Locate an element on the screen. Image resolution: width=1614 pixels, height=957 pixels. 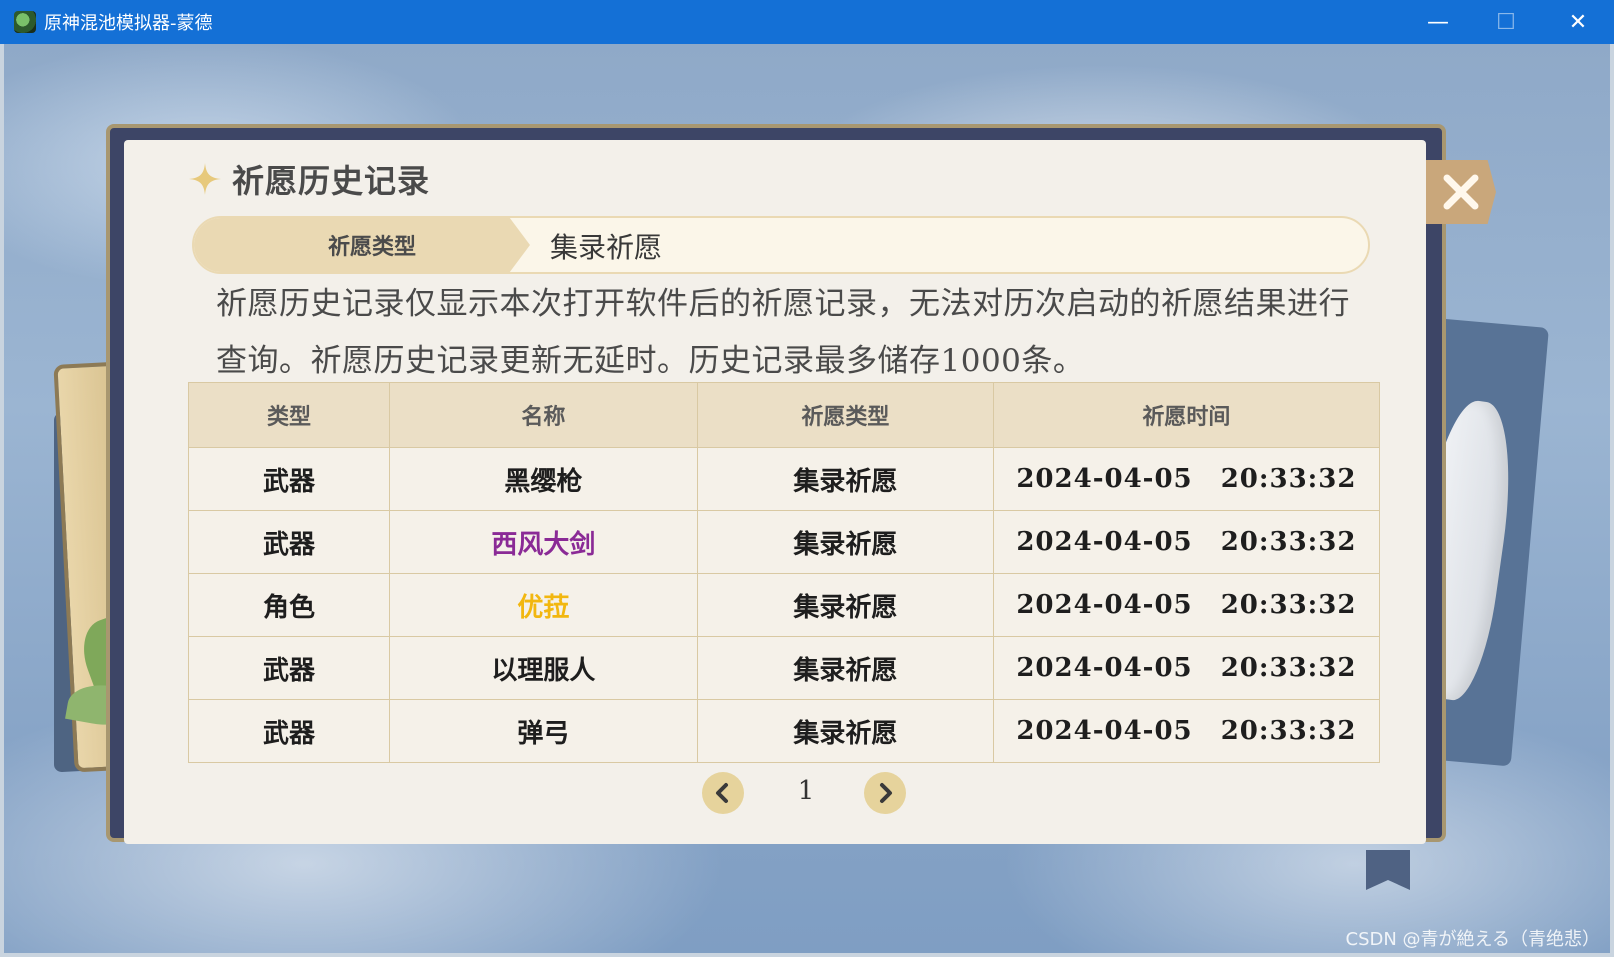
wish-type-label-box: 祈愿类型 is located at coordinates (362, 245).